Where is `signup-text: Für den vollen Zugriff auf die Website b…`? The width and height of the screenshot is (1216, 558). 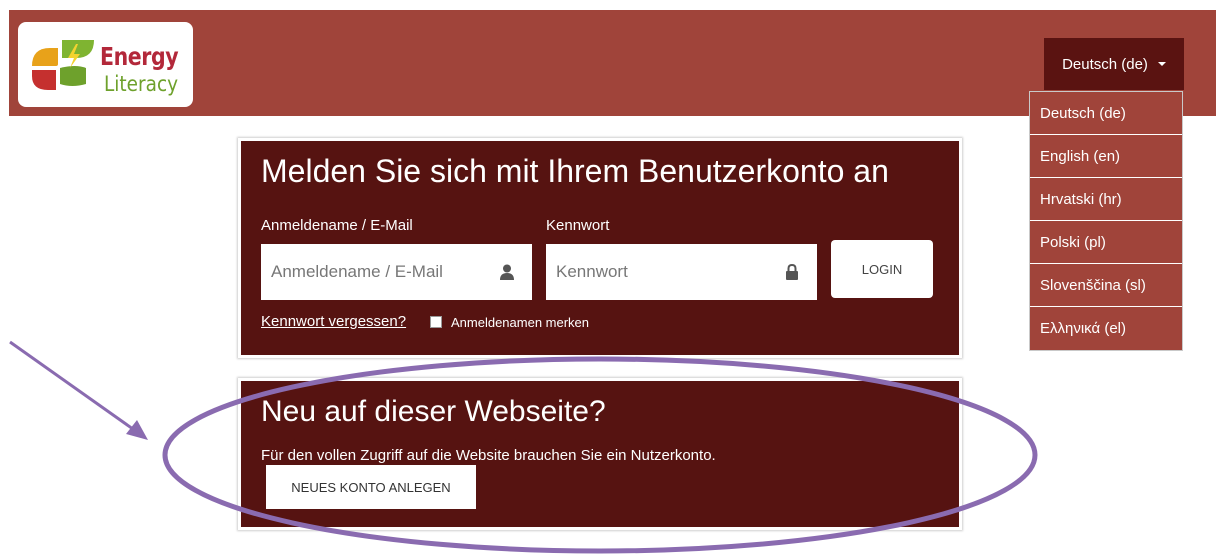 signup-text: Für den vollen Zugriff auf die Website b… is located at coordinates (488, 455).